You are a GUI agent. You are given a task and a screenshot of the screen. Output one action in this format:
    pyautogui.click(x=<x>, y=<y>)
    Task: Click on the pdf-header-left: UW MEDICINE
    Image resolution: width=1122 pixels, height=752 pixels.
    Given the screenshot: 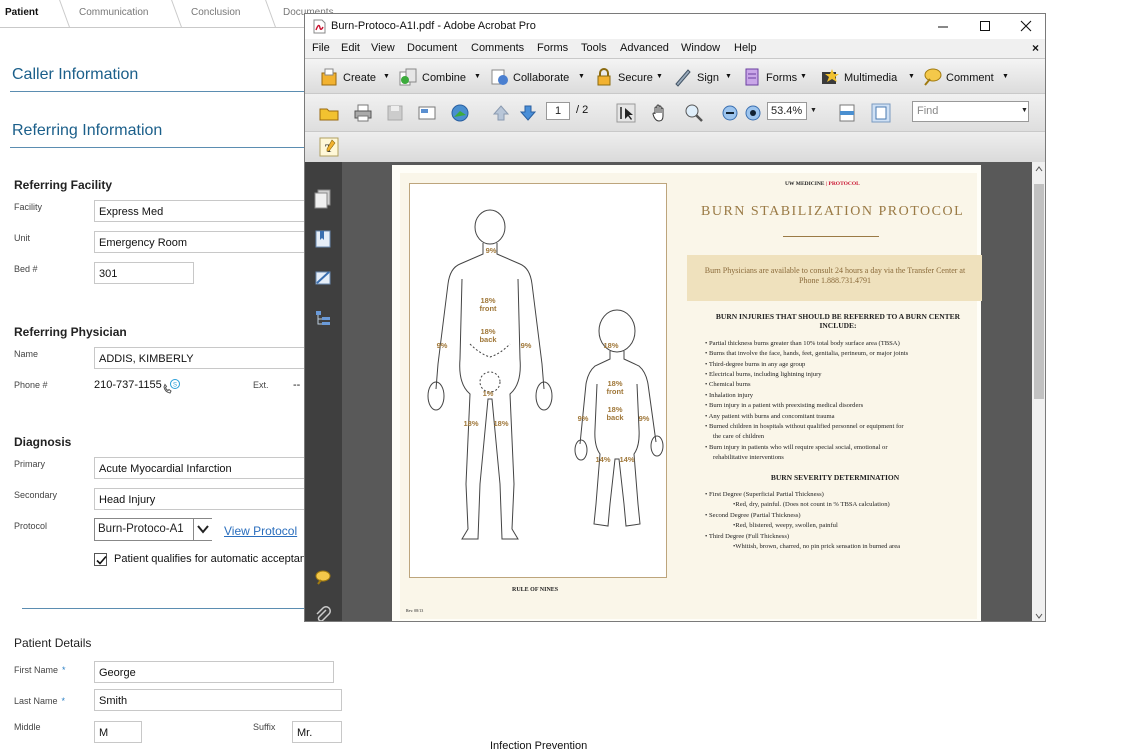 What is the action you would take?
    pyautogui.click(x=805, y=184)
    